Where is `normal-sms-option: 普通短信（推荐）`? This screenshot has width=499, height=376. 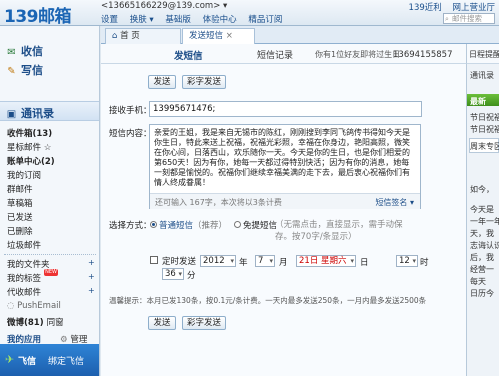 normal-sms-option: 普通短信（推荐） is located at coordinates (188, 225).